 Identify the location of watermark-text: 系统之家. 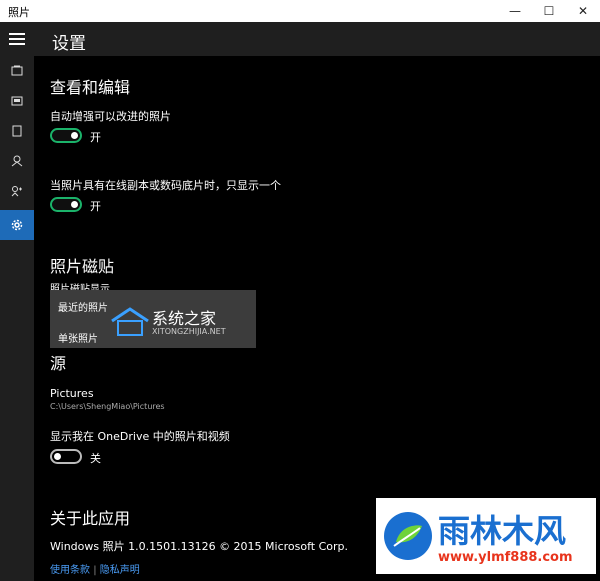
(184, 318).